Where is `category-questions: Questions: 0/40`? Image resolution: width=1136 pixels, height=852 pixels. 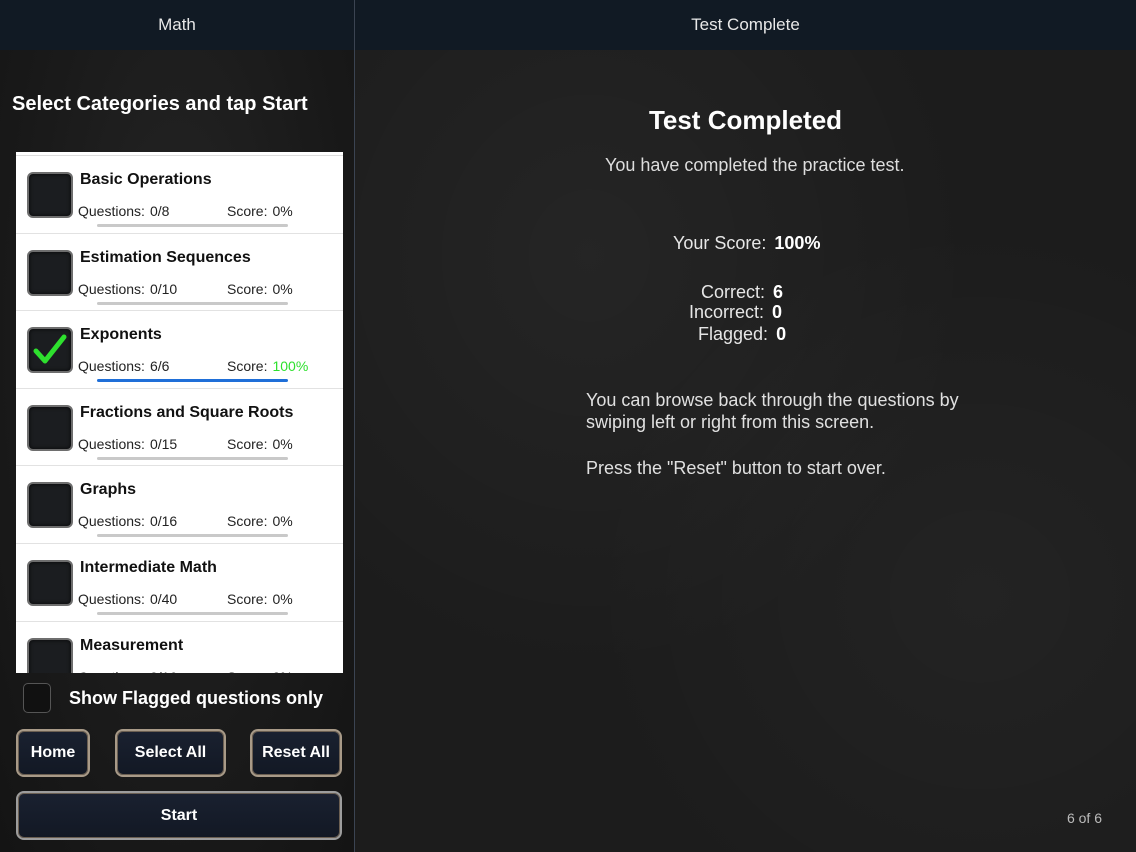 category-questions: Questions: 0/40 is located at coordinates (127, 599).